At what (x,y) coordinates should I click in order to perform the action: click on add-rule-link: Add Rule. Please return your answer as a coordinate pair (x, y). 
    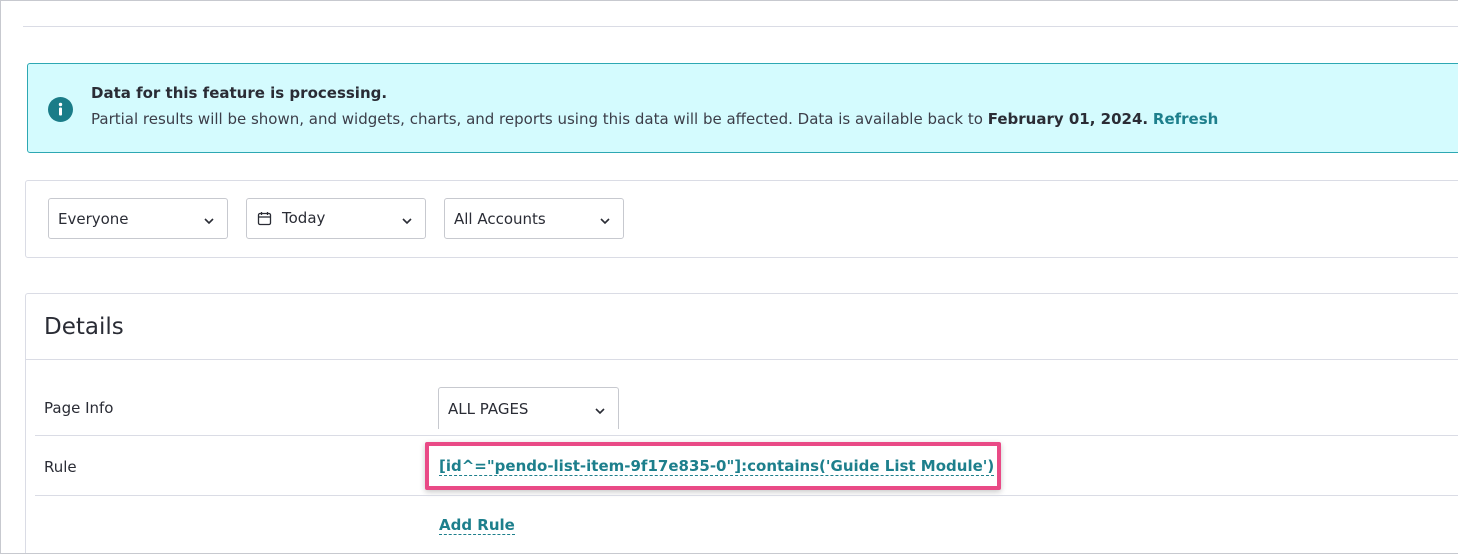
    Looking at the image, I should click on (477, 525).